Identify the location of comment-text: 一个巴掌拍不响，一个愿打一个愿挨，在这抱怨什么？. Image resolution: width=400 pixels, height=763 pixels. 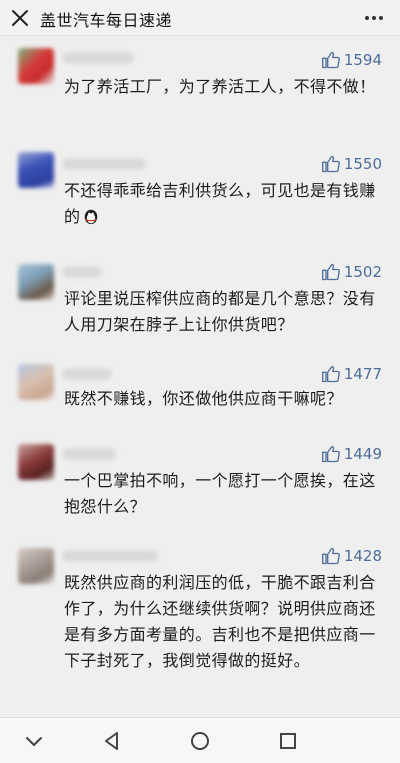
(220, 493).